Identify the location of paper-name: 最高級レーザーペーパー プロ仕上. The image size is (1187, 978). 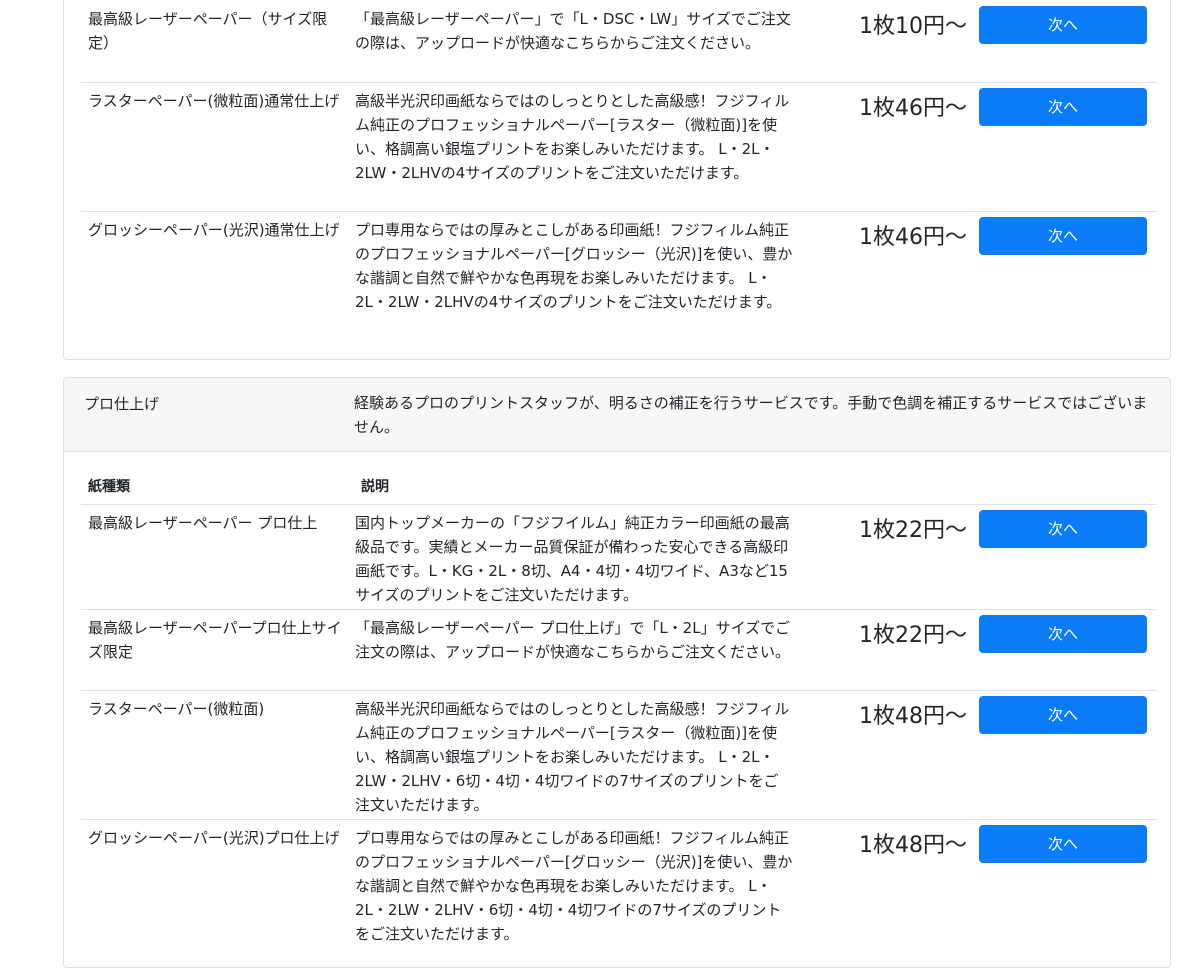
(203, 523).